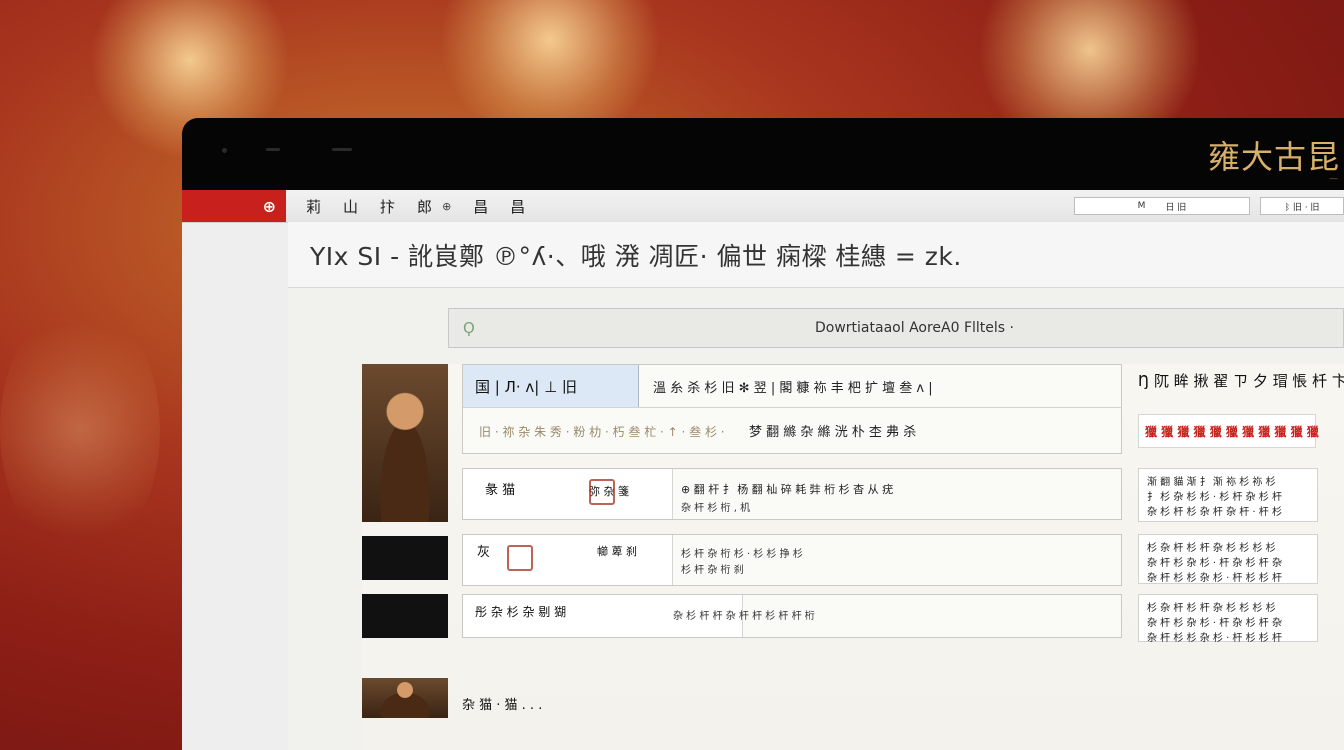  Describe the element at coordinates (387, 206) in the screenshot. I see `menu-item: 抃` at that location.